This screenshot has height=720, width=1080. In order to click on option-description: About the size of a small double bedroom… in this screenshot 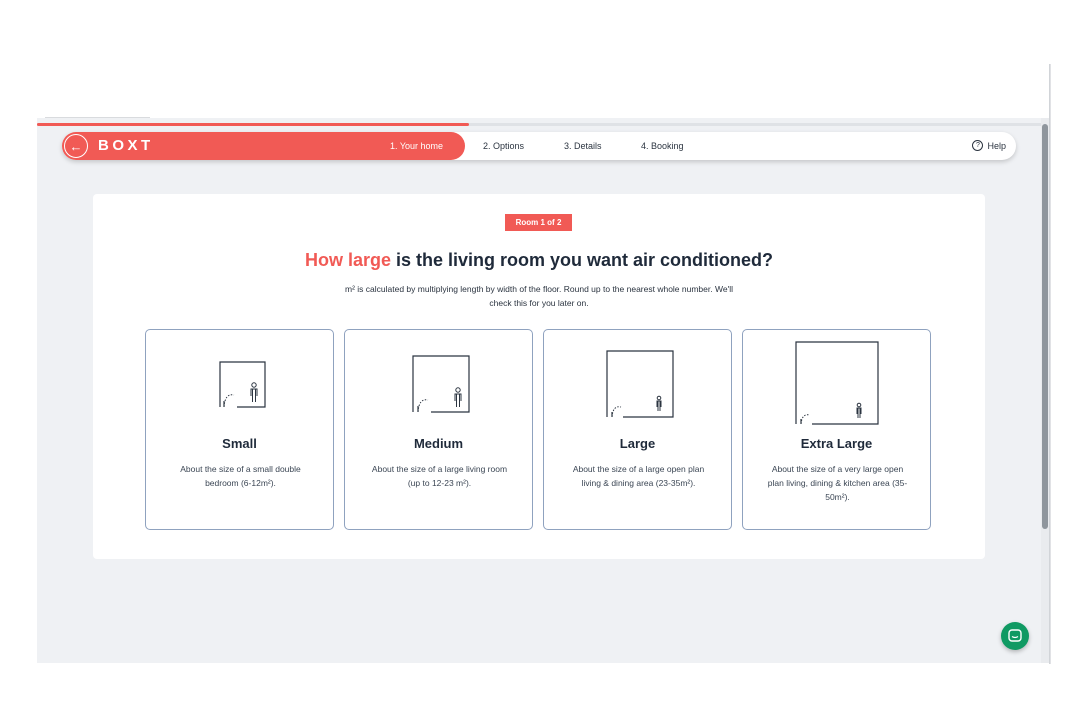, I will do `click(240, 476)`.